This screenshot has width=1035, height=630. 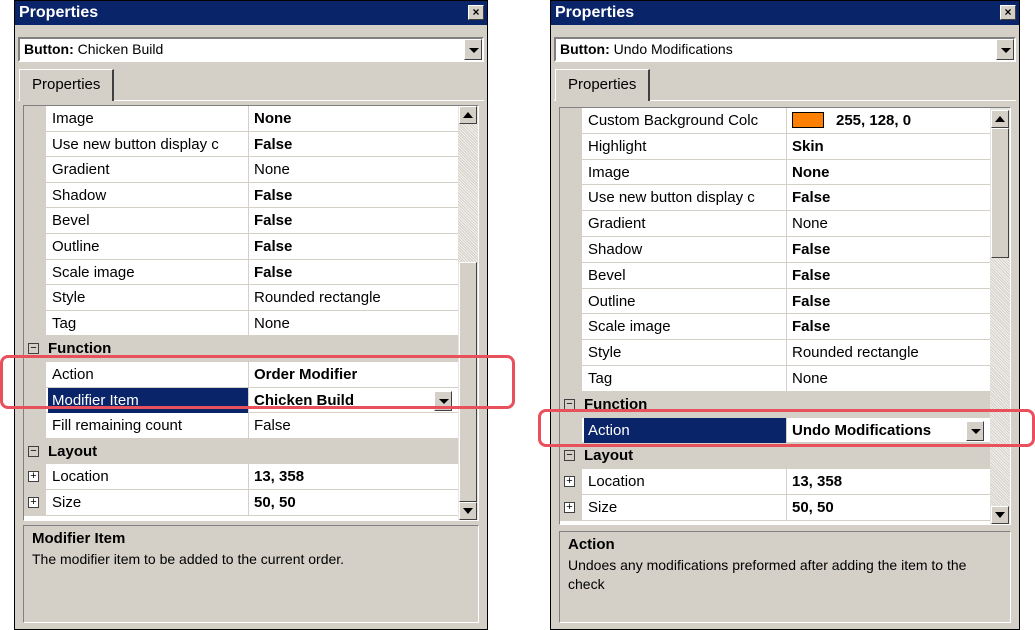 What do you see at coordinates (304, 401) in the screenshot?
I see `property-value: Chicken Build` at bounding box center [304, 401].